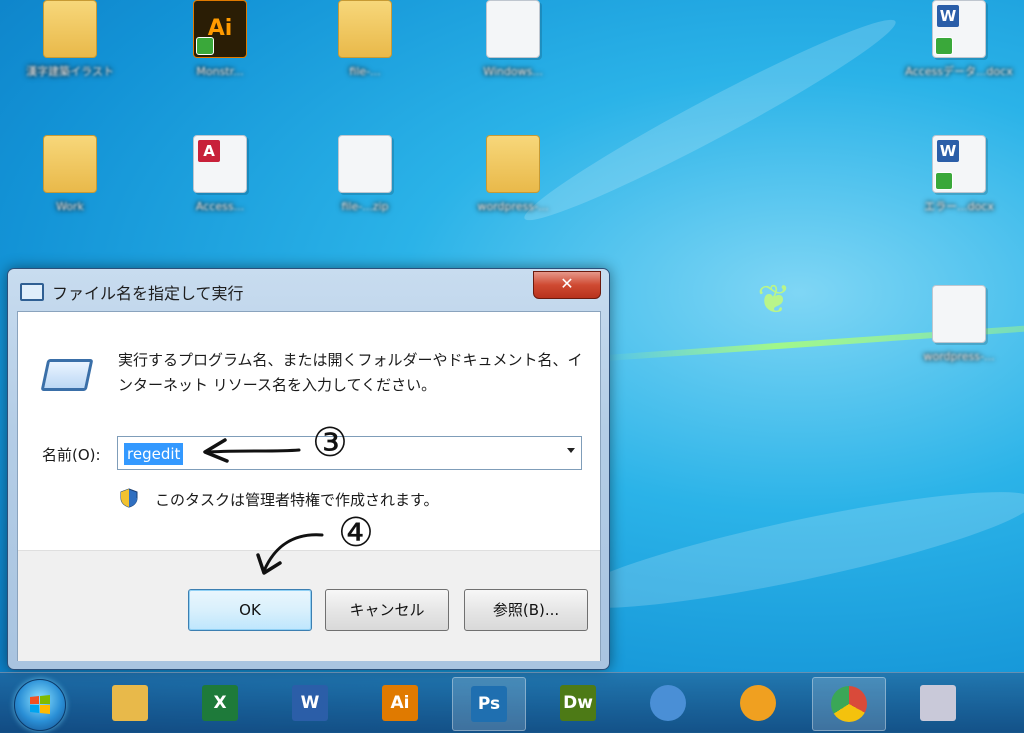 The height and width of the screenshot is (733, 1024). What do you see at coordinates (959, 71) in the screenshot?
I see `desktop-icon-label: Accessデータ...docx` at bounding box center [959, 71].